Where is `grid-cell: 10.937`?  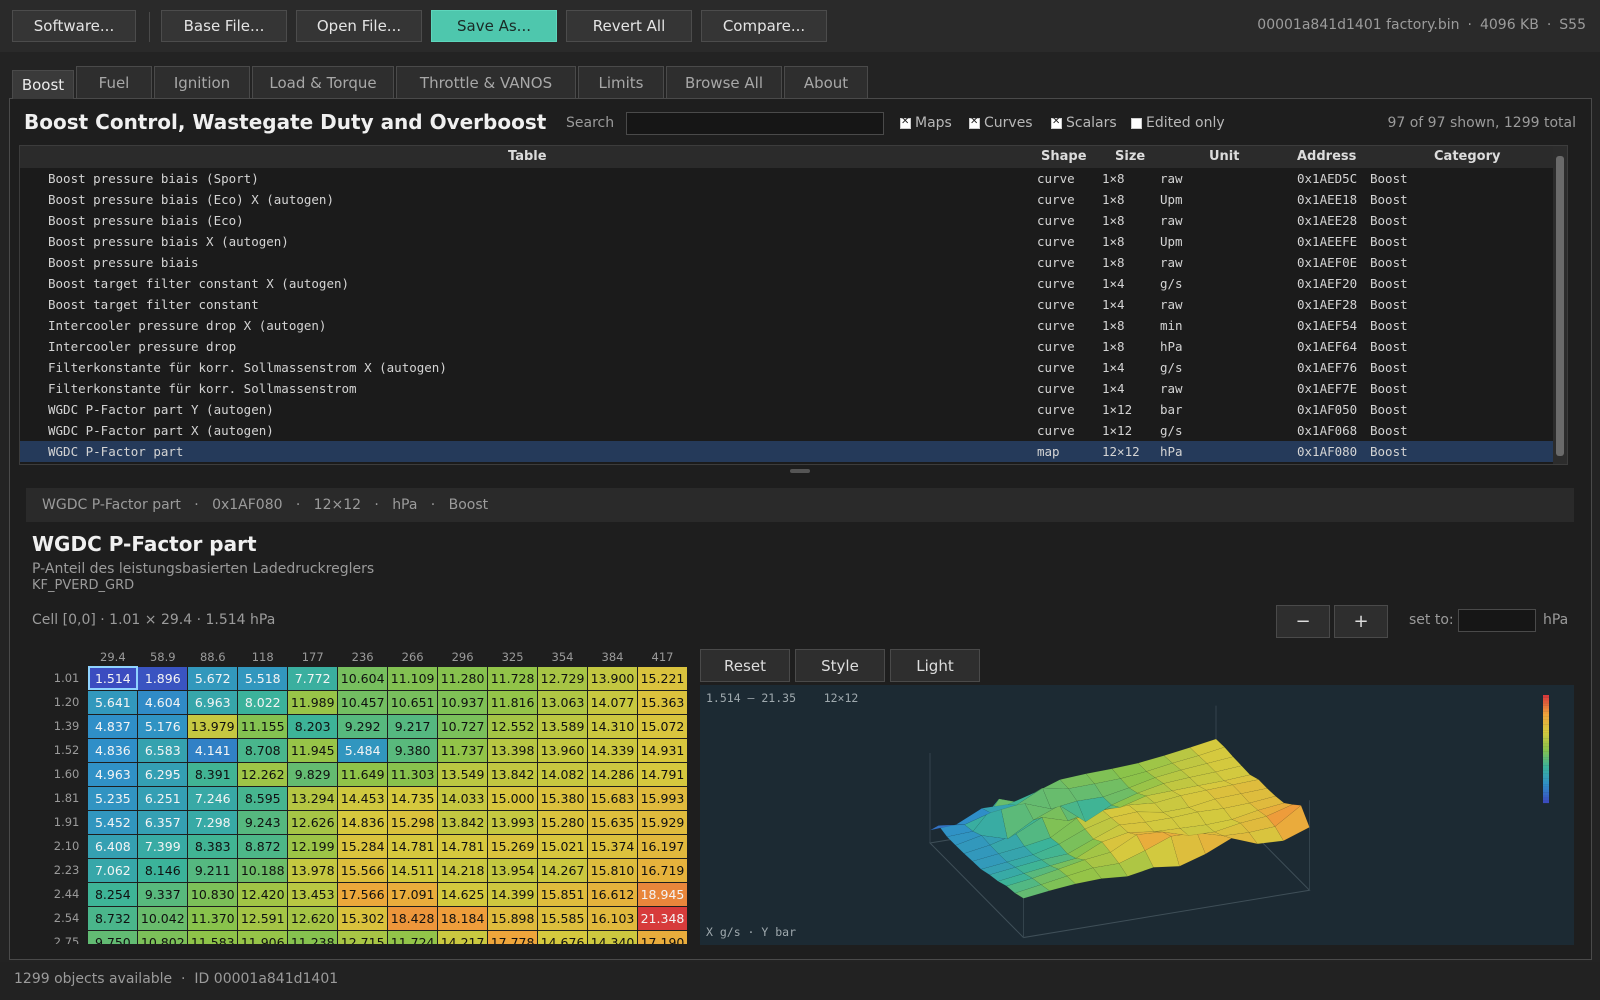
grid-cell: 10.937 is located at coordinates (463, 702).